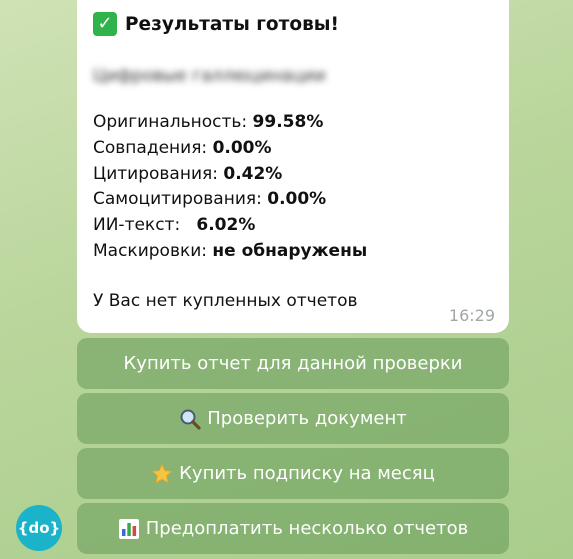 The width and height of the screenshot is (573, 559). I want to click on prepay-reports-button: Предоплатить несколько отчетов, so click(293, 528).